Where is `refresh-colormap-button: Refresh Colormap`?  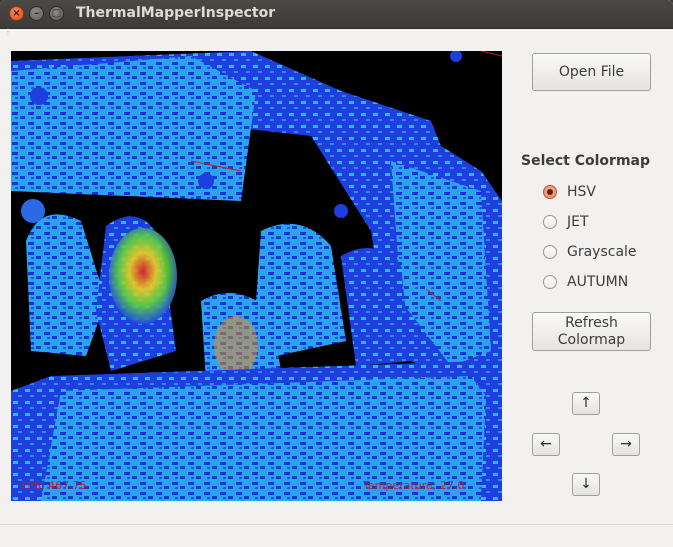
refresh-colormap-button: Refresh Colormap is located at coordinates (591, 331).